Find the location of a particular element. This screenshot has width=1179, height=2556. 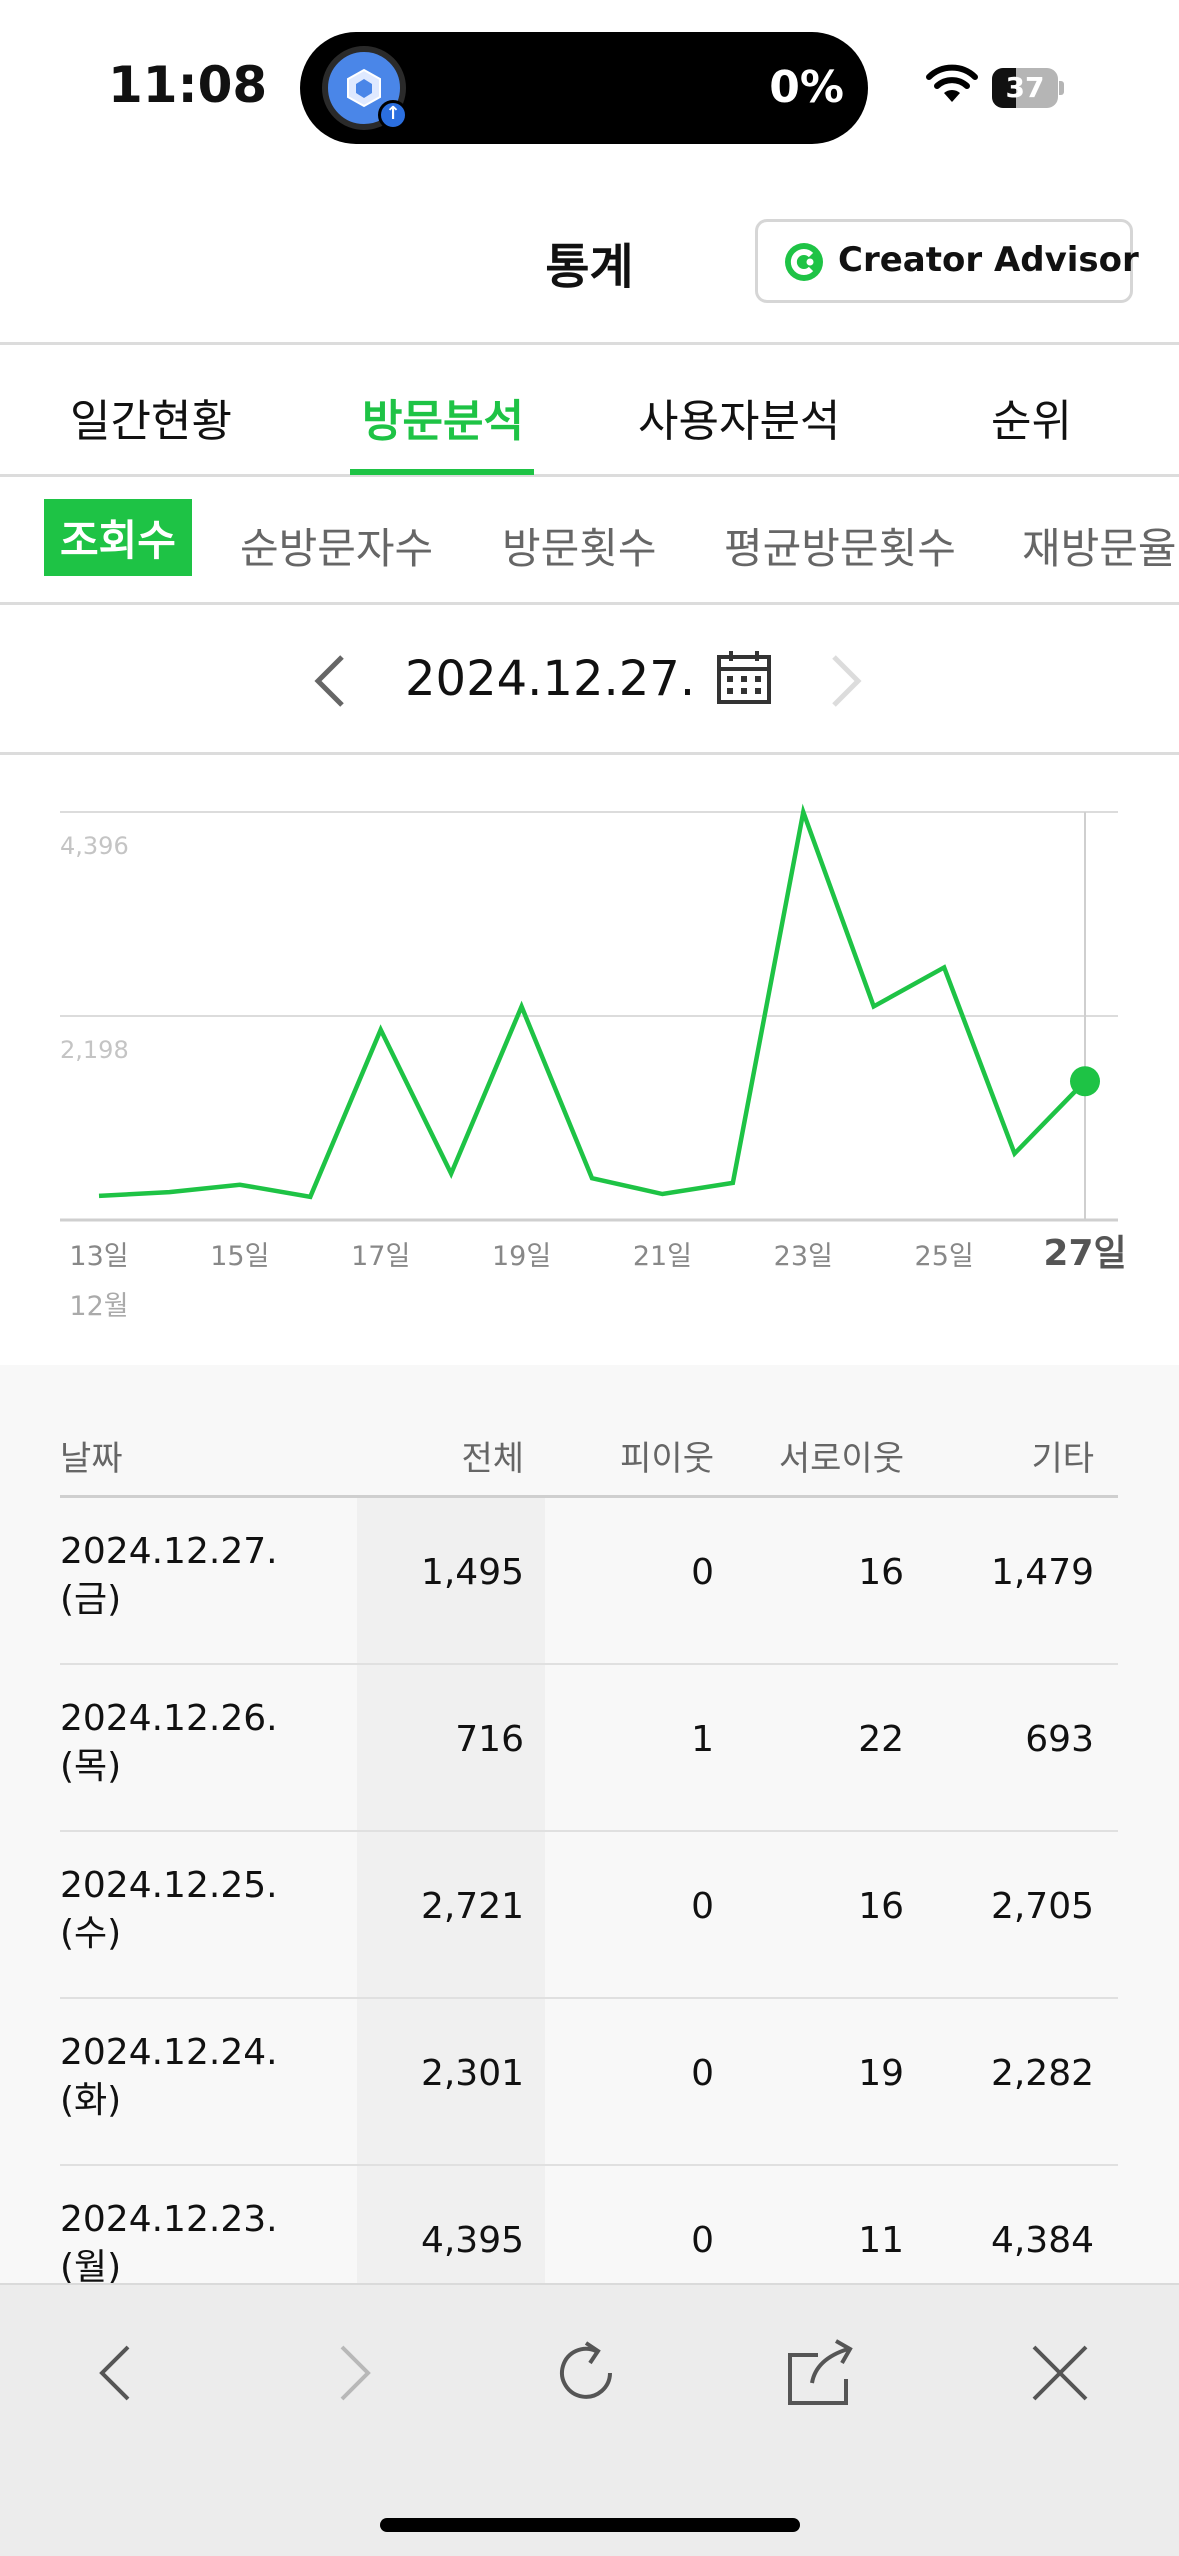

battery-icon: 37 is located at coordinates (1028, 88).